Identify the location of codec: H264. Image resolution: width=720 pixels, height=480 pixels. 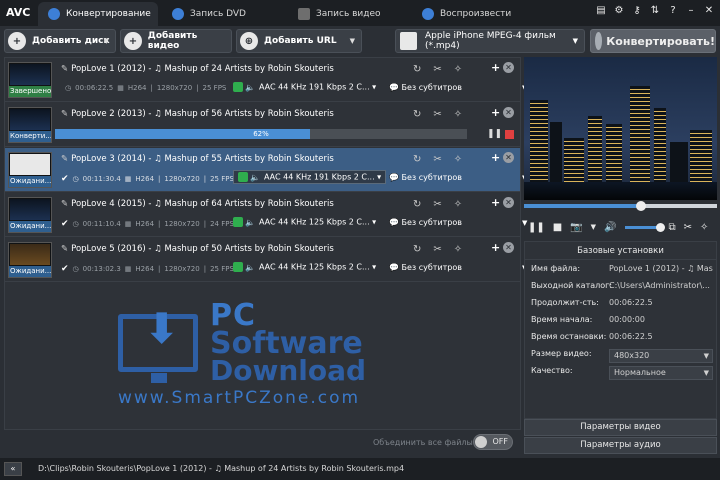
(145, 269).